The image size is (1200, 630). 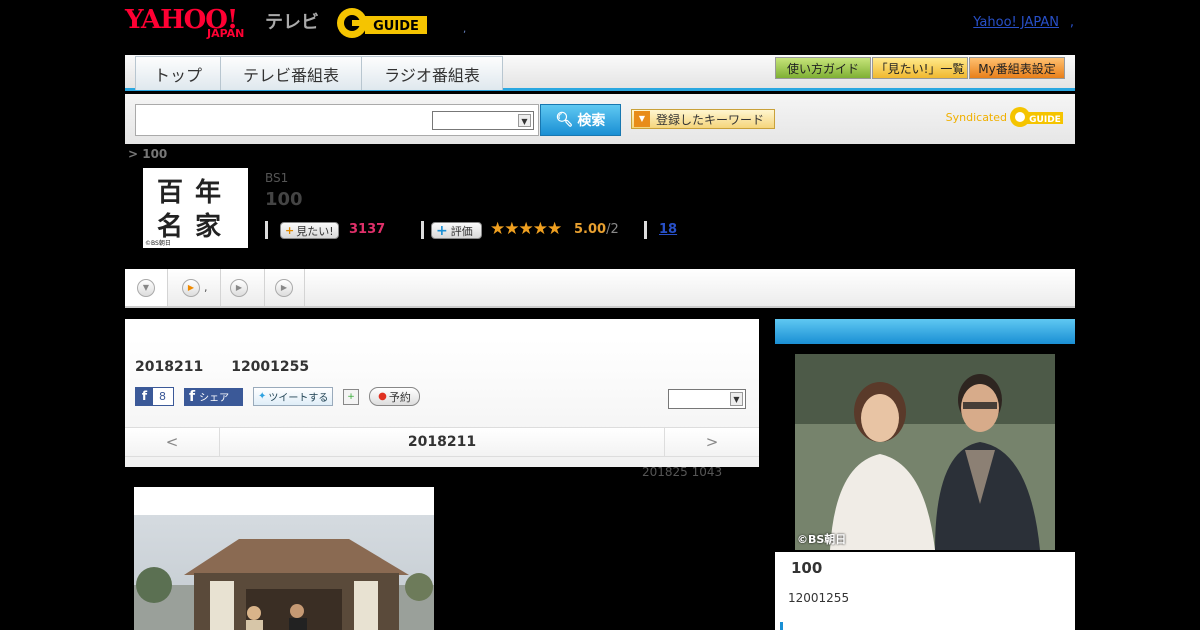 I want to click on photo-copyright: ©BS朝日, so click(x=822, y=539).